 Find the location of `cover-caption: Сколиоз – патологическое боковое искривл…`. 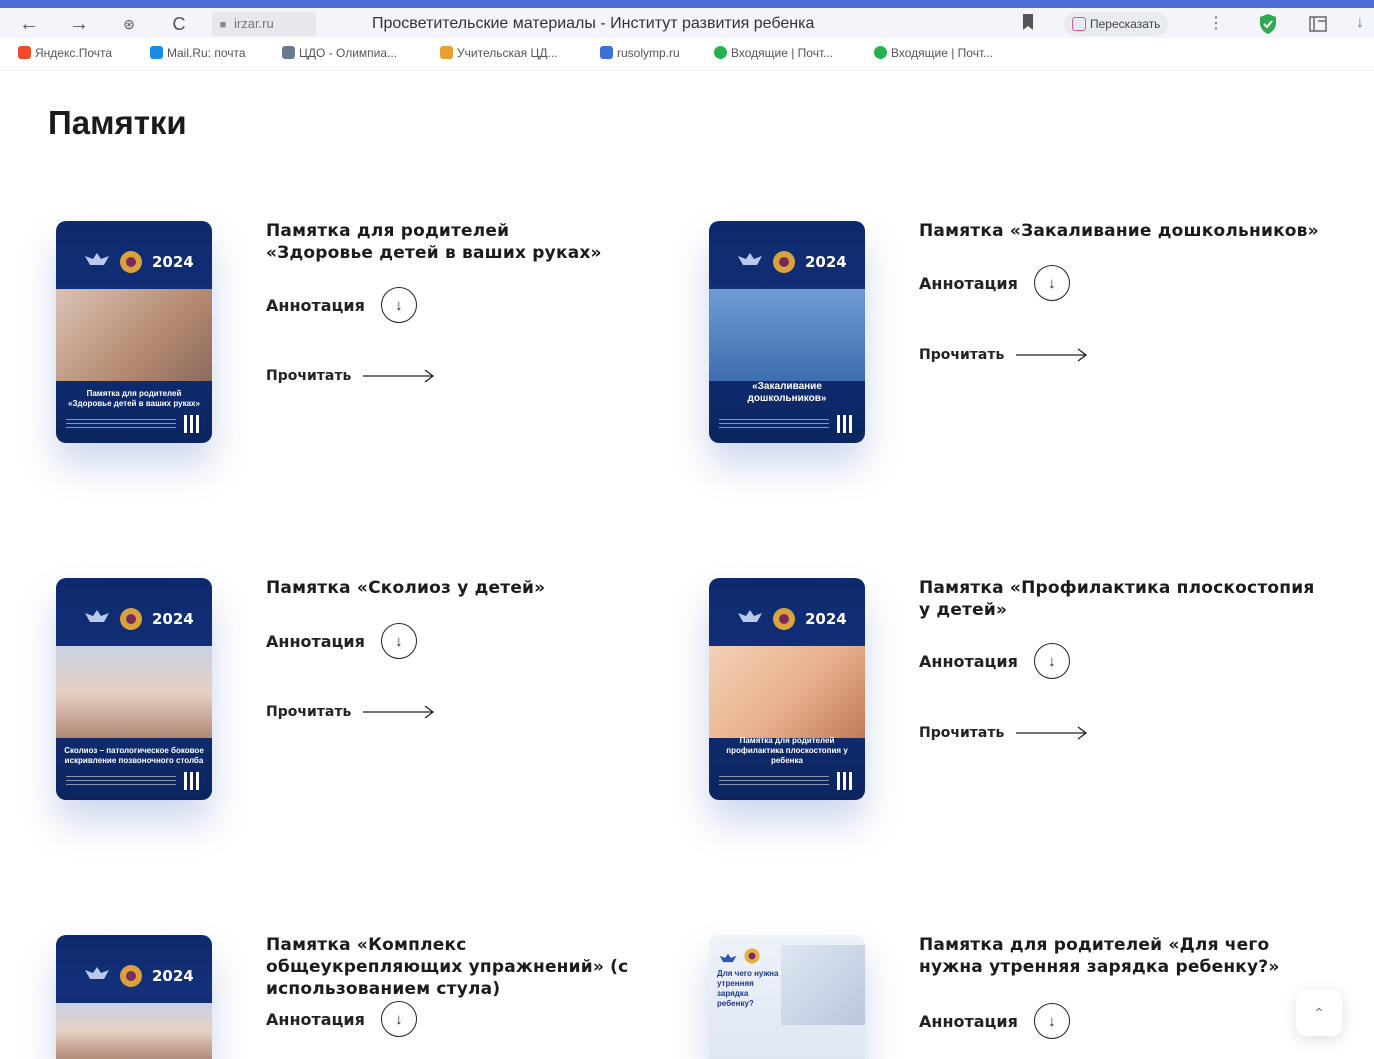

cover-caption: Сколиоз – патологическое боковое искривл… is located at coordinates (134, 755).